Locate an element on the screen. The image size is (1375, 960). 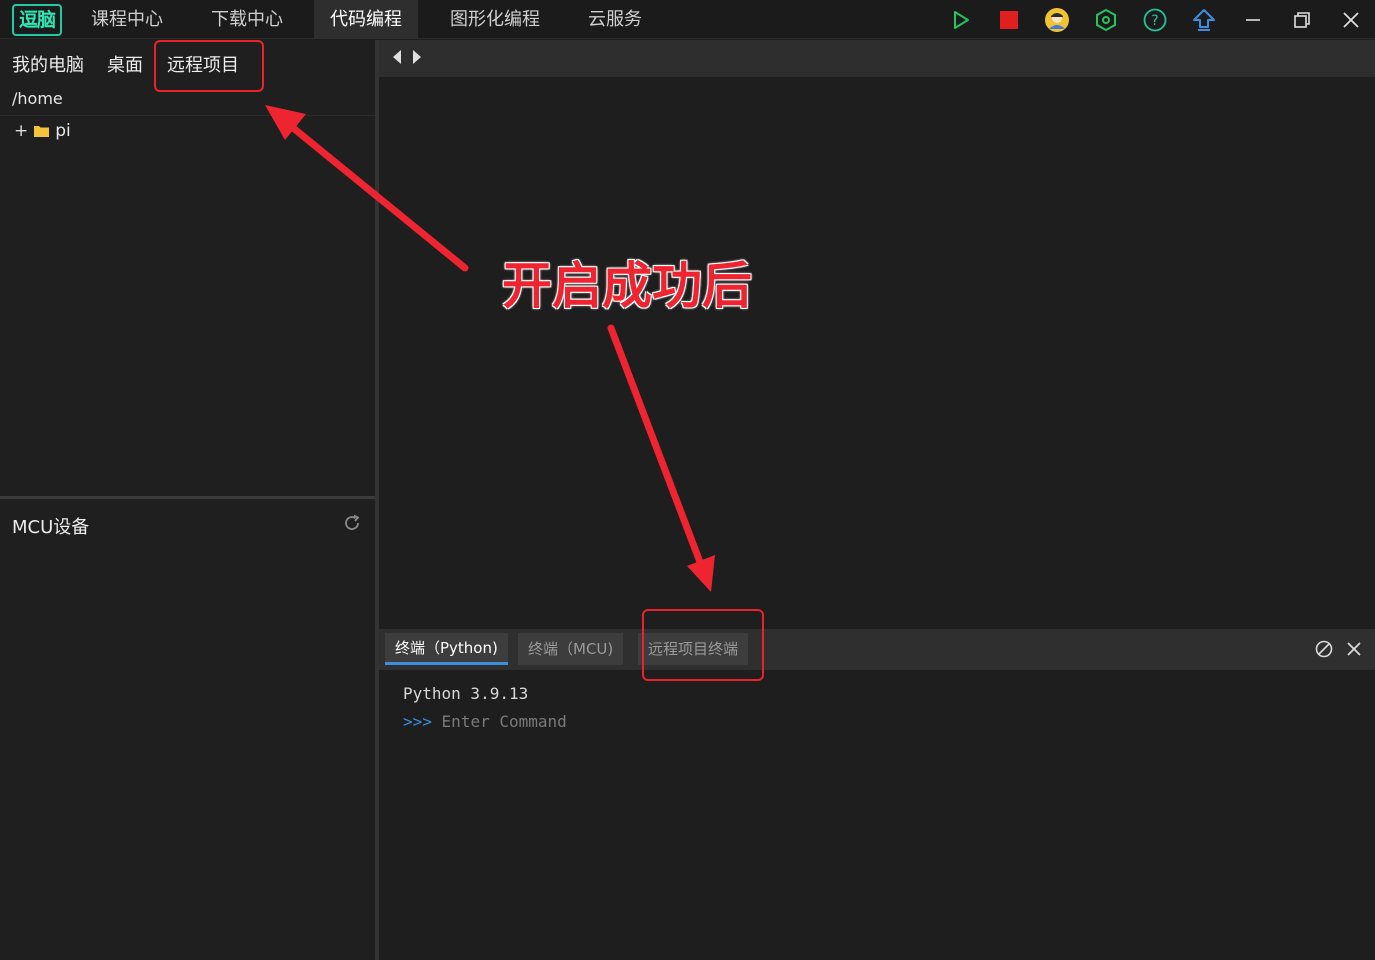
nav-tab-code-programming: 代码编程 is located at coordinates (366, 19).